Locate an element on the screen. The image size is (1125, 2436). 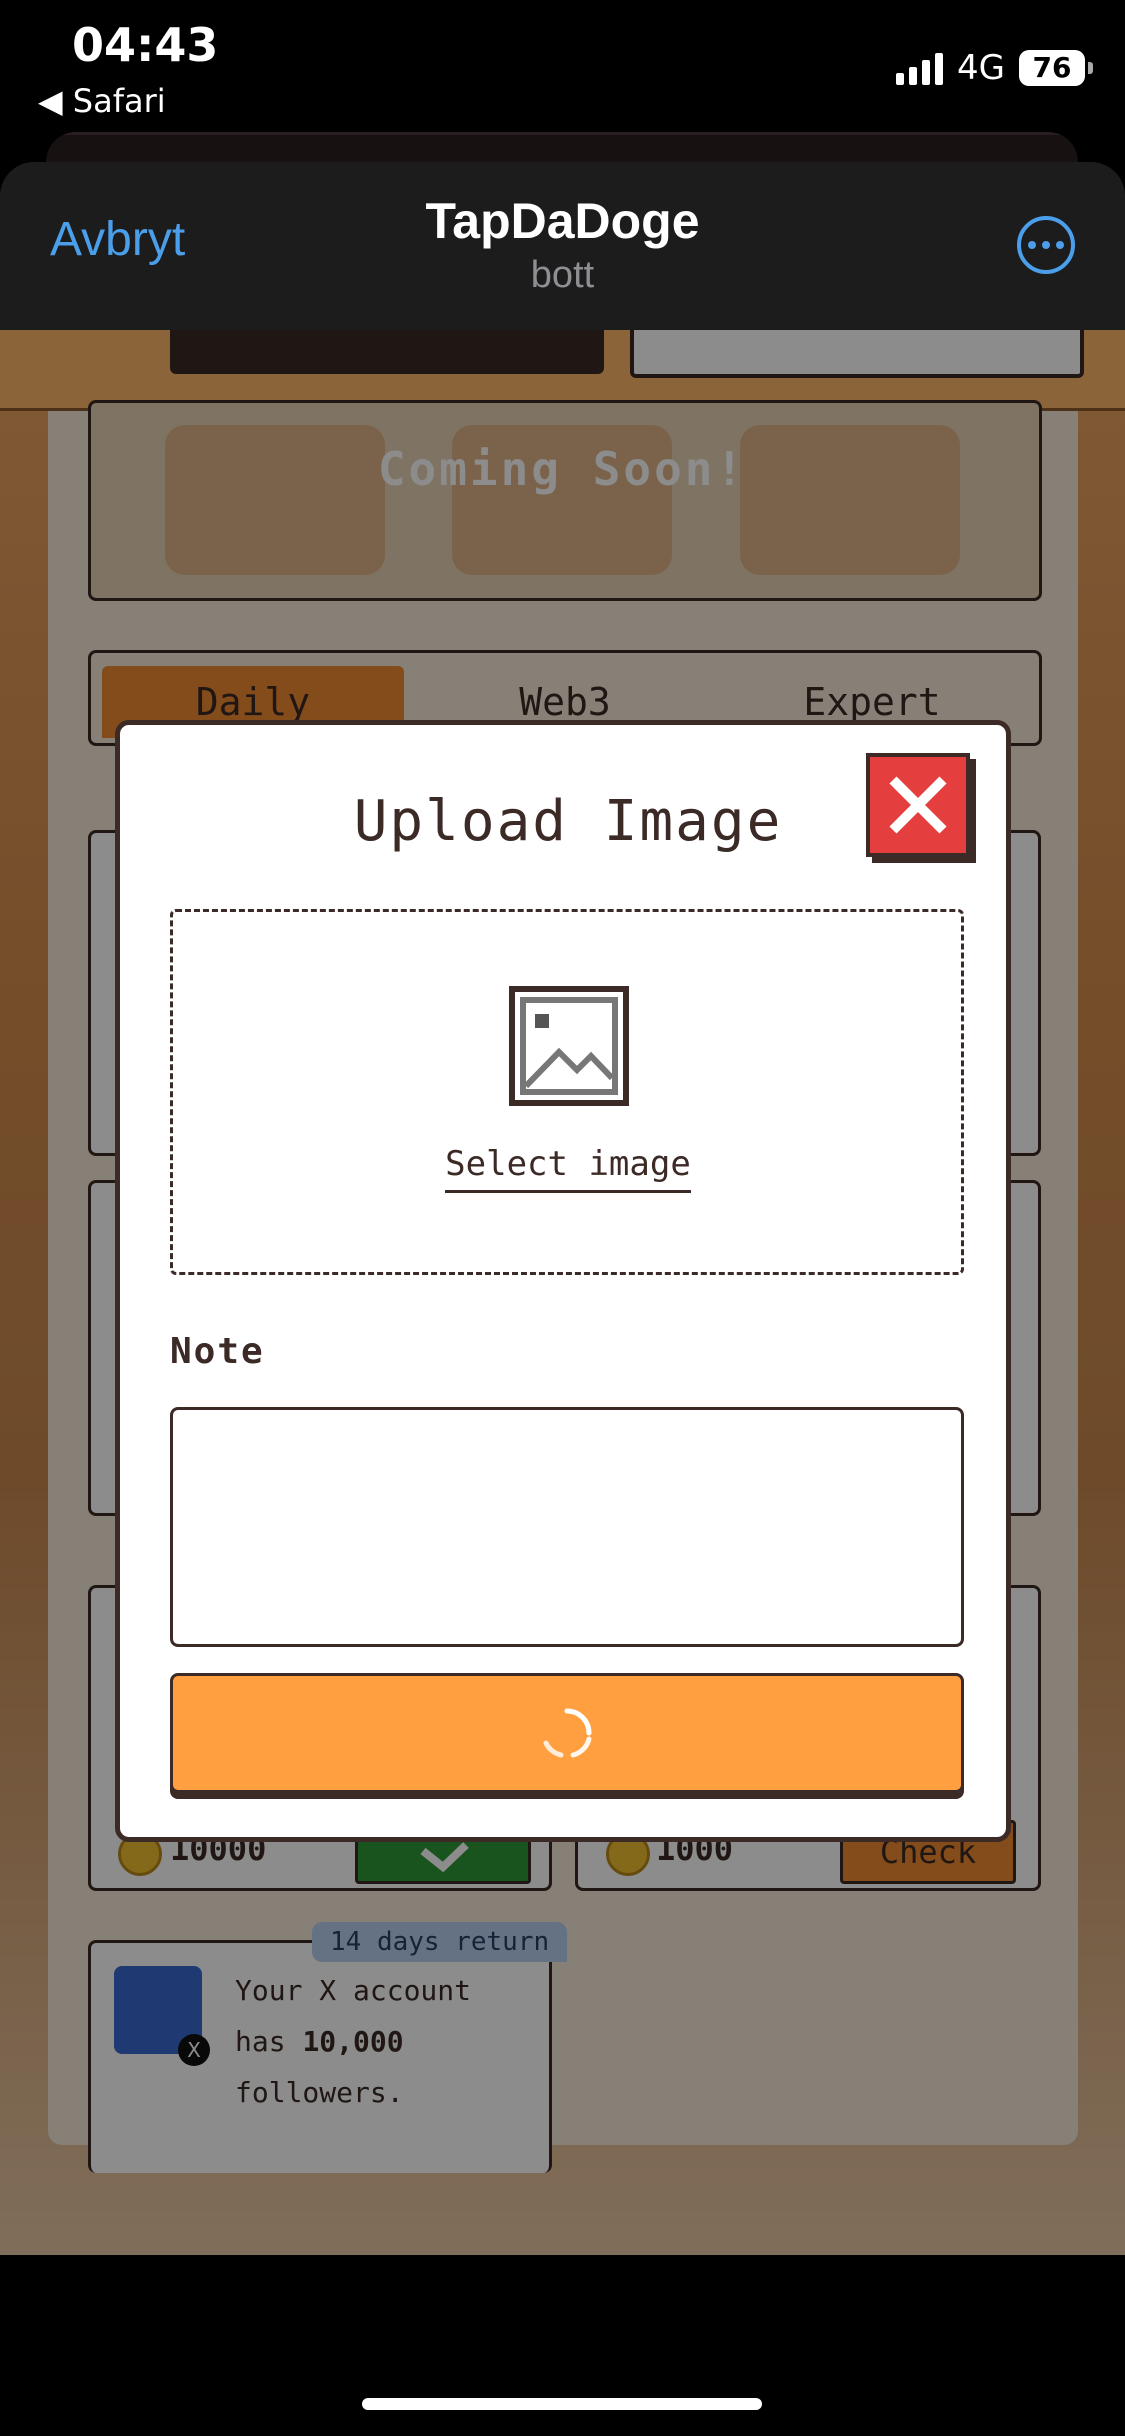
note-label: Note is located at coordinates (217, 1351).